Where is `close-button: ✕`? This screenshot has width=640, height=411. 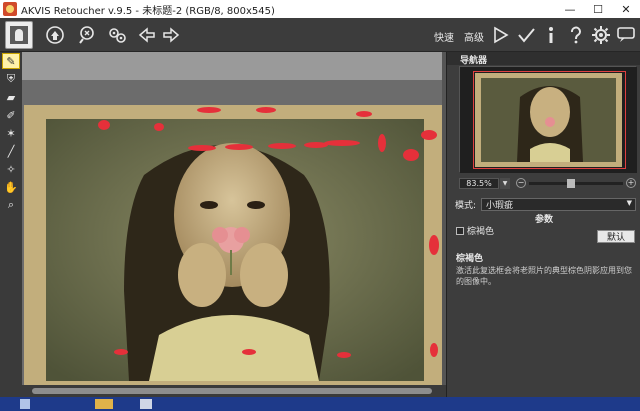
close-button: ✕ is located at coordinates (626, 9).